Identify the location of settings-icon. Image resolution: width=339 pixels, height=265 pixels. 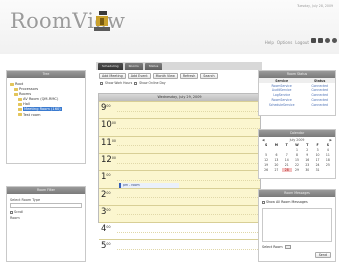
(327, 40).